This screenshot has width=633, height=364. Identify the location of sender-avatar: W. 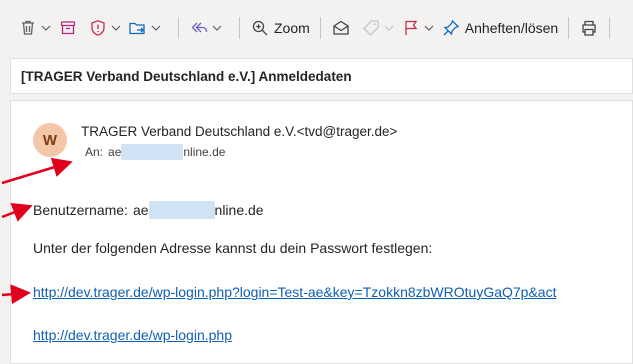
(50, 140).